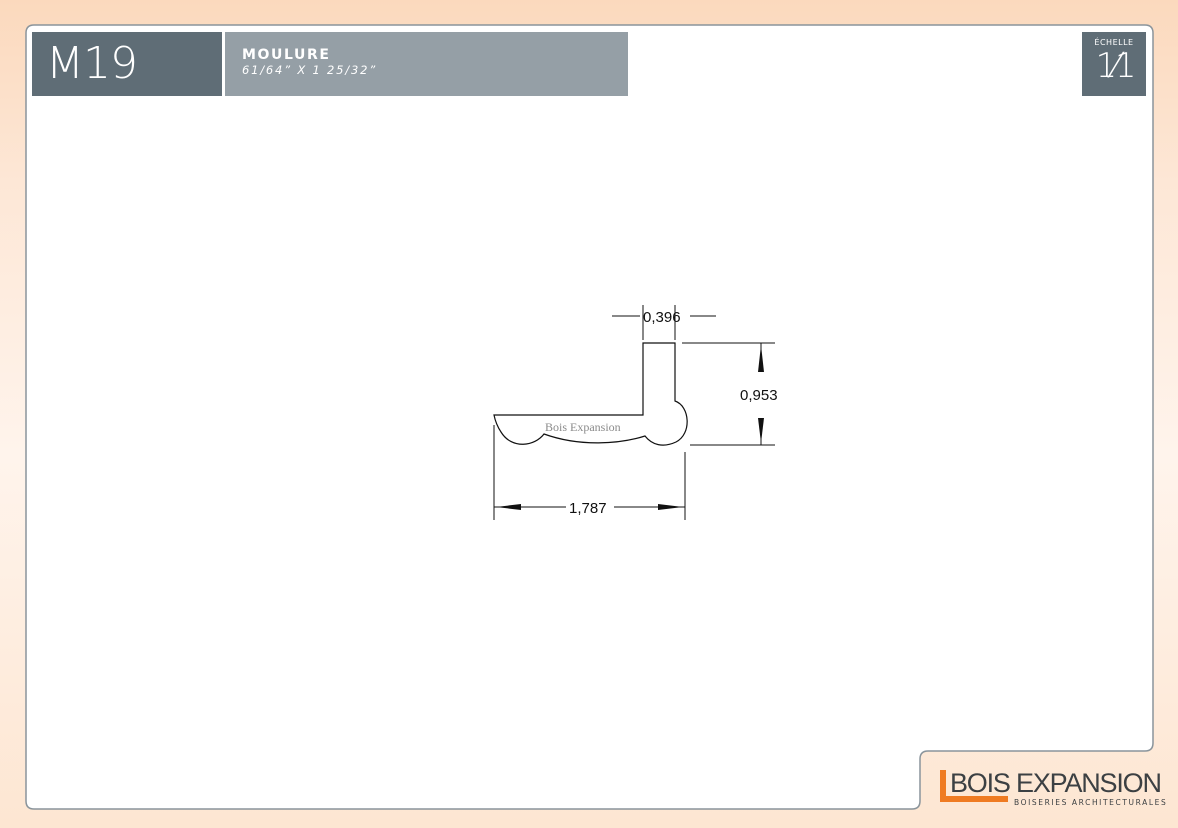 The width and height of the screenshot is (1178, 828). What do you see at coordinates (588, 508) in the screenshot?
I see `dimension-overall-width-label: 1,787` at bounding box center [588, 508].